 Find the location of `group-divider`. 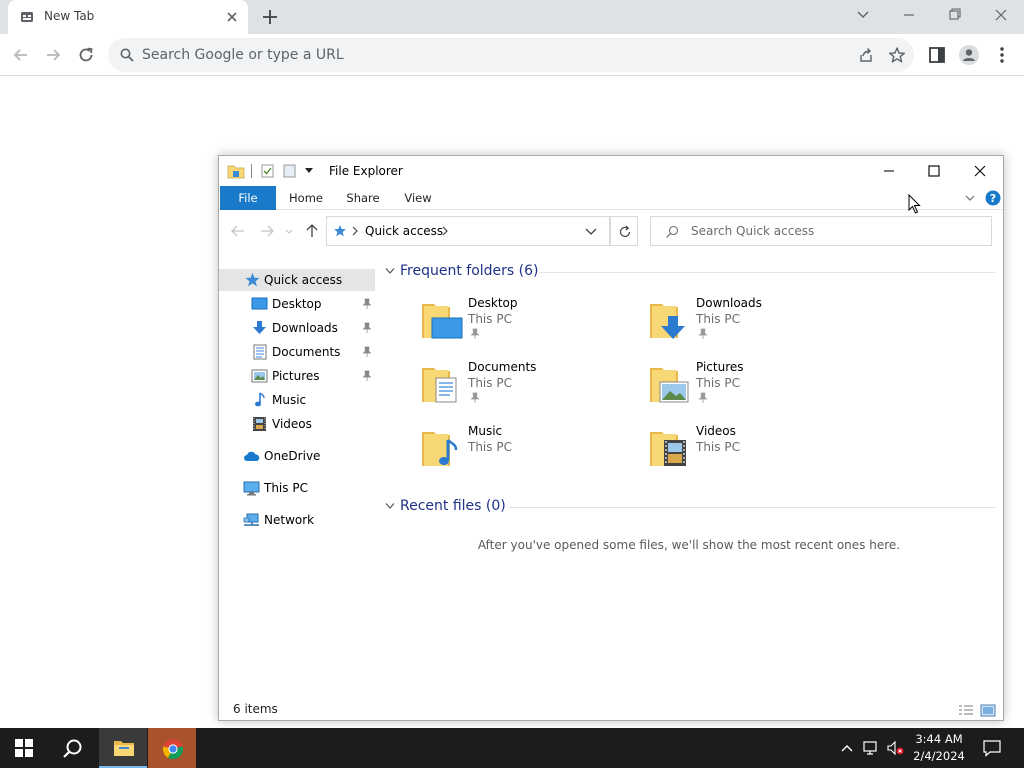

group-divider is located at coordinates (752, 507).